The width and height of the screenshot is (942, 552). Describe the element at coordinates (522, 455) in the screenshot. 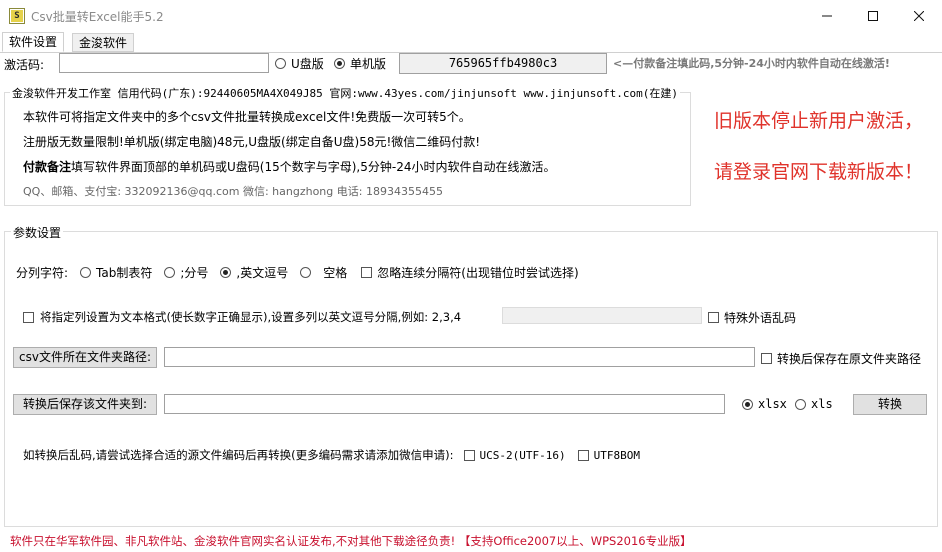

I see `encoding-ucs2-label: UCS-2(UTF-16)` at that location.